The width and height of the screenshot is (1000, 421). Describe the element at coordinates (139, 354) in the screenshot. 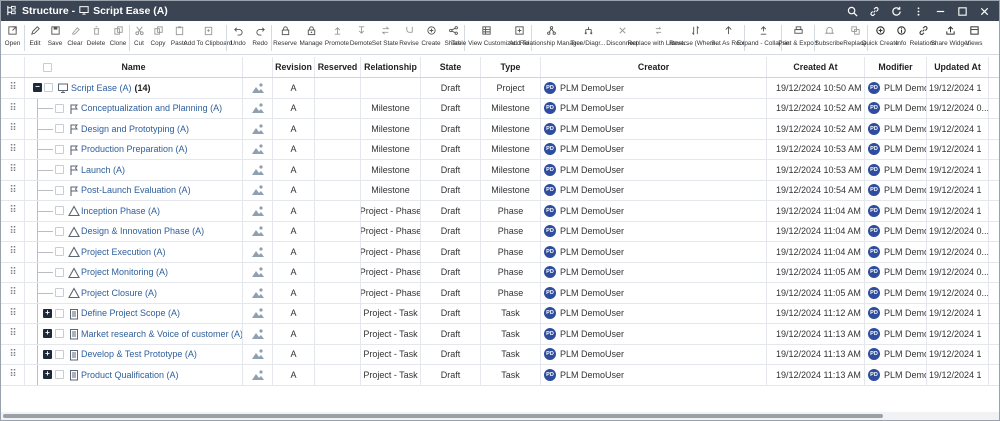

I see `item-name-link: Develop & Test Prototype (A)` at that location.